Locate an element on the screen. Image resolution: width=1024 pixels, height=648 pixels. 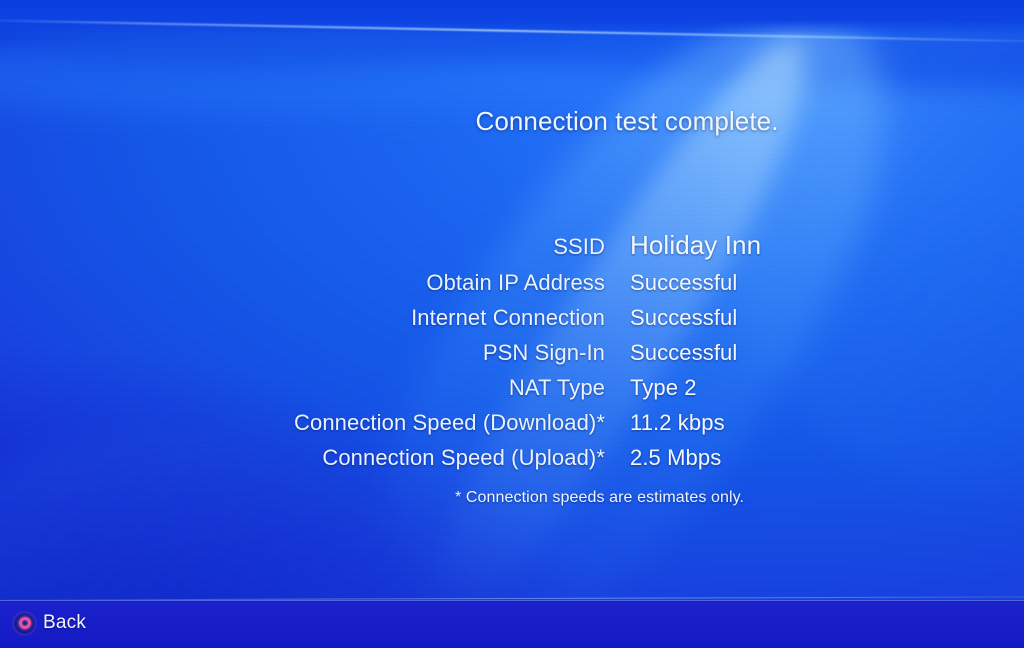
result-value-connection-speed-upload: 2.5 Mbps is located at coordinates (676, 457).